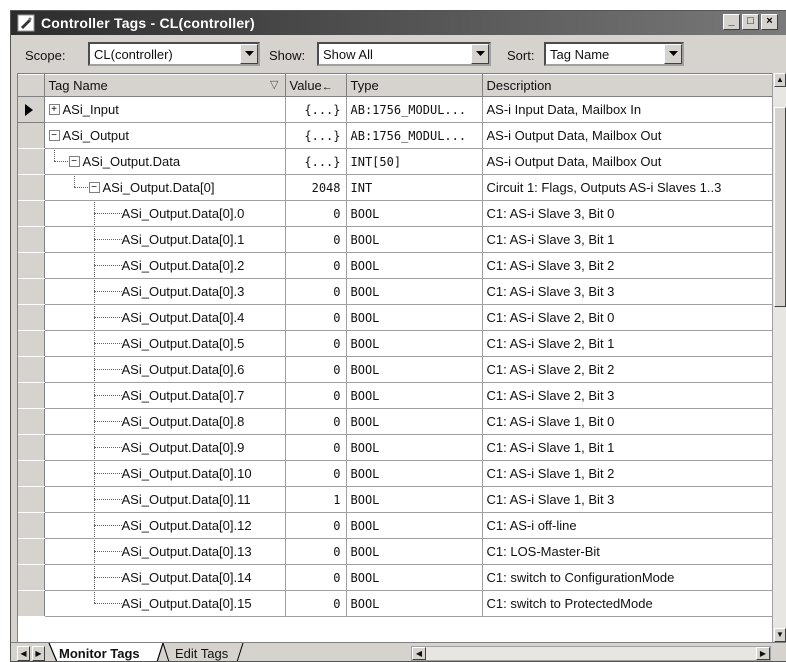  What do you see at coordinates (628, 369) in the screenshot?
I see `tag-description-cell: C1: AS-i Slave 2, Bit 2` at bounding box center [628, 369].